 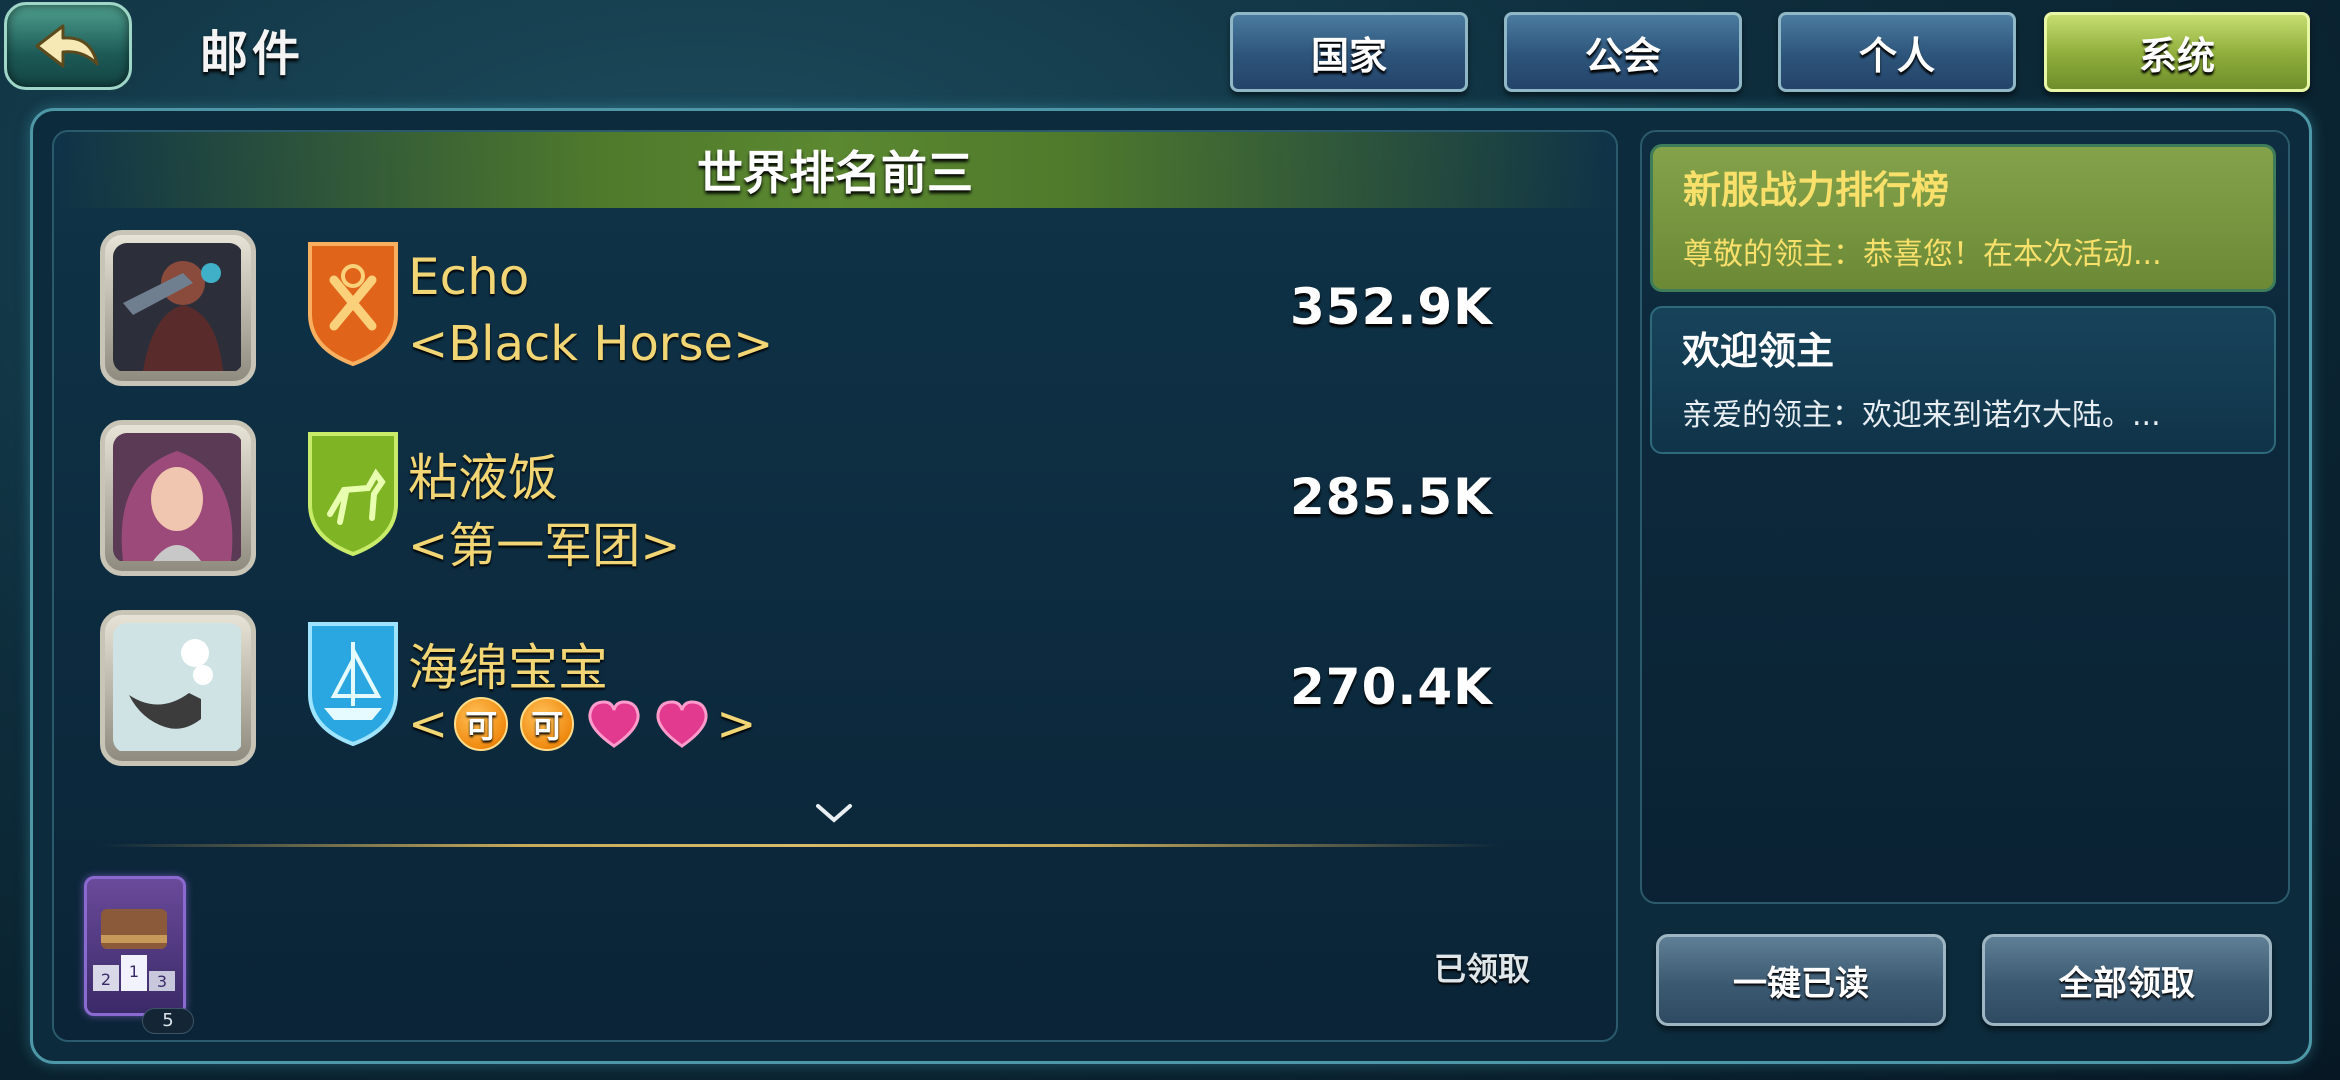 What do you see at coordinates (162, 981) in the screenshot?
I see `podium-third-digit: 3` at bounding box center [162, 981].